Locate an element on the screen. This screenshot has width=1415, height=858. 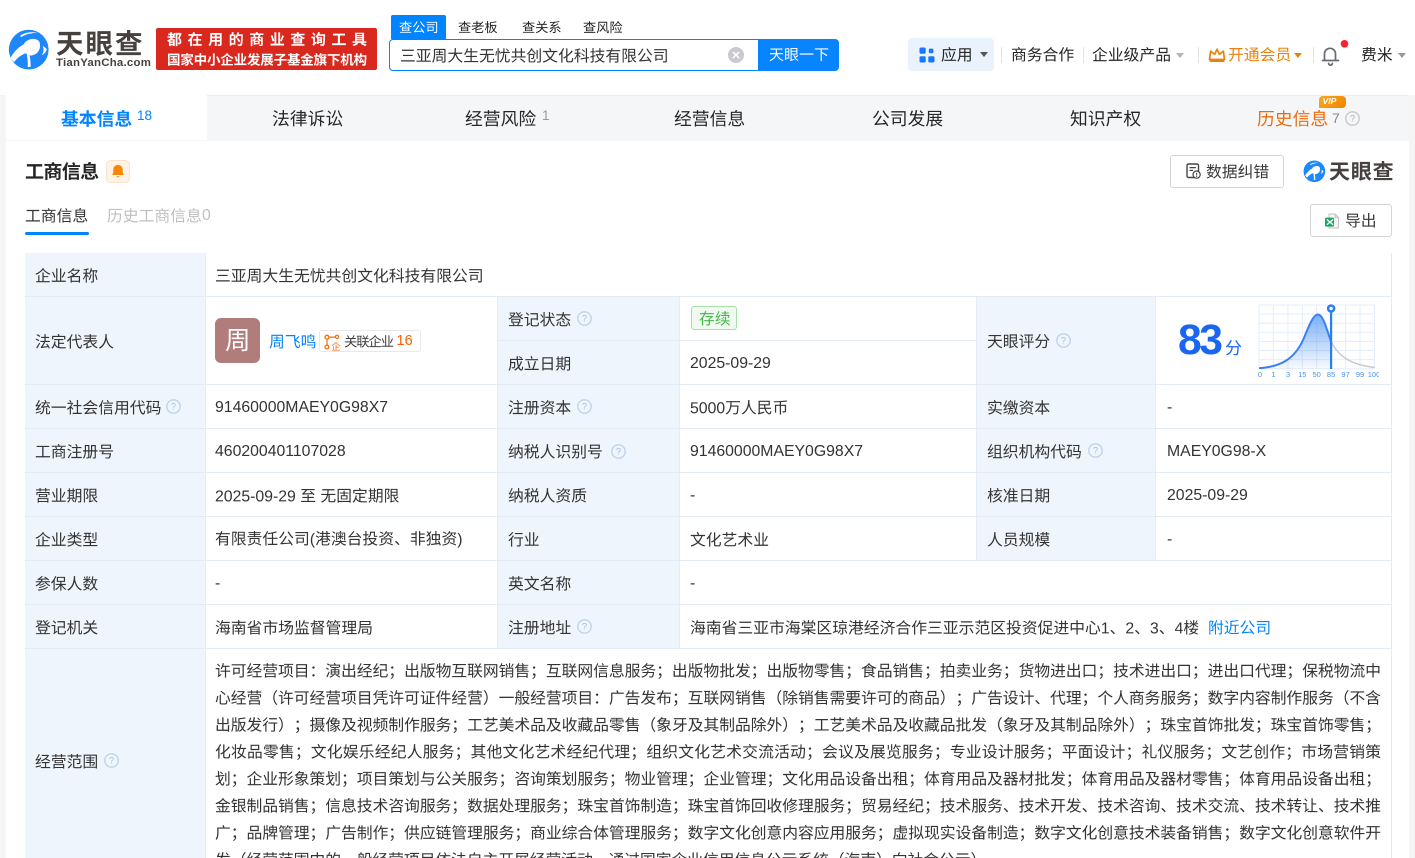
svg-text: 100 is located at coordinates (1373, 374).